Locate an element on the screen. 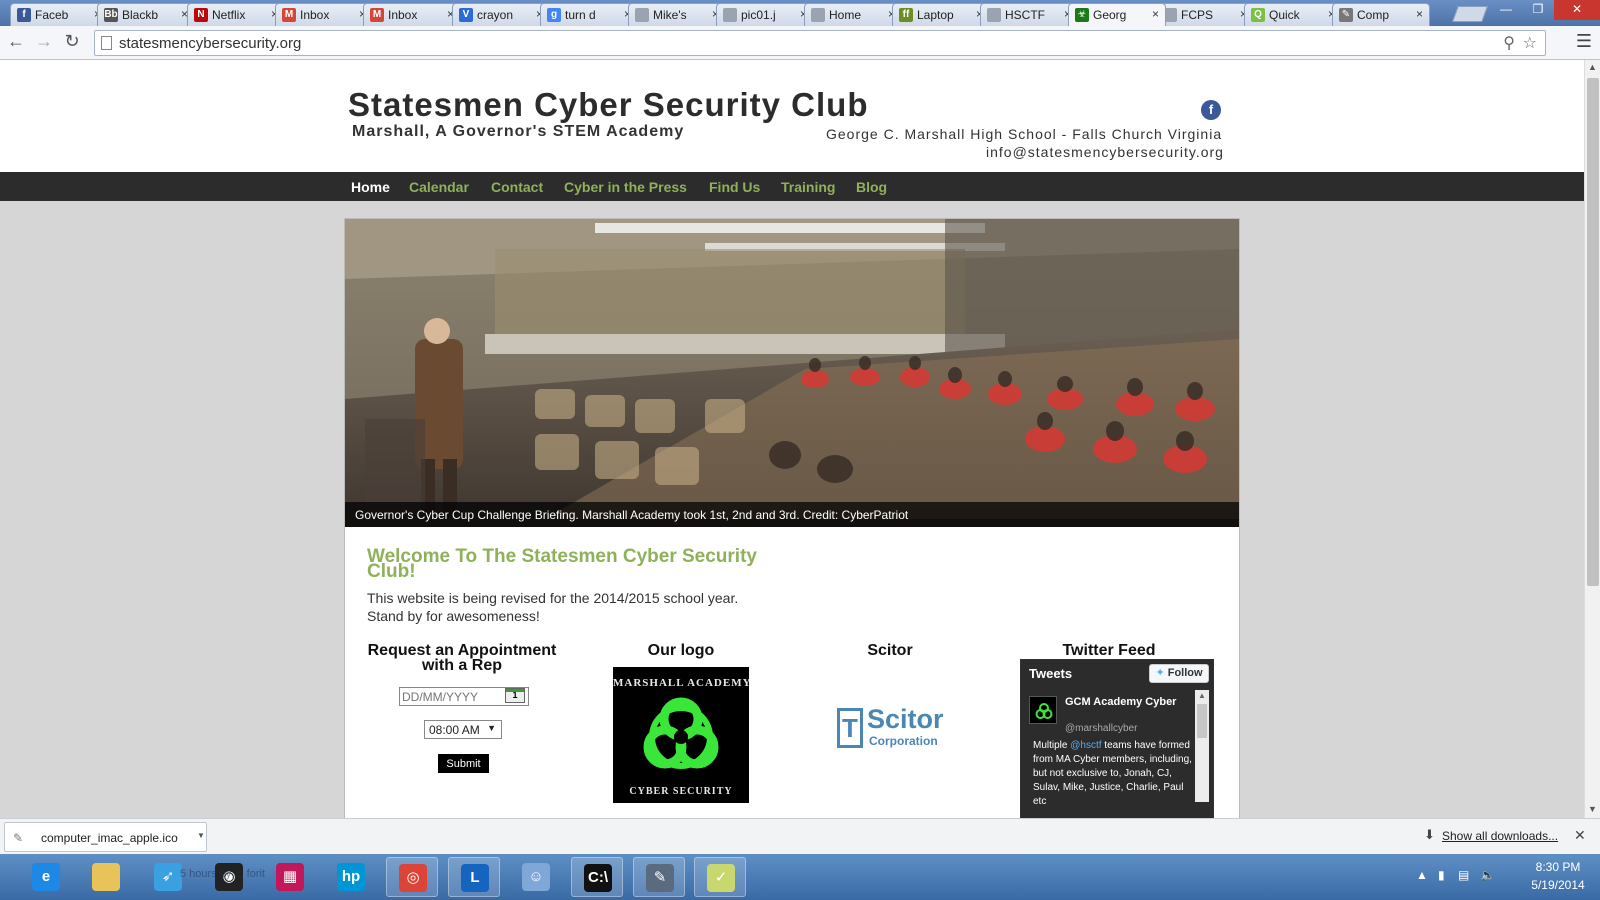  new-tab-button is located at coordinates (1470, 14).